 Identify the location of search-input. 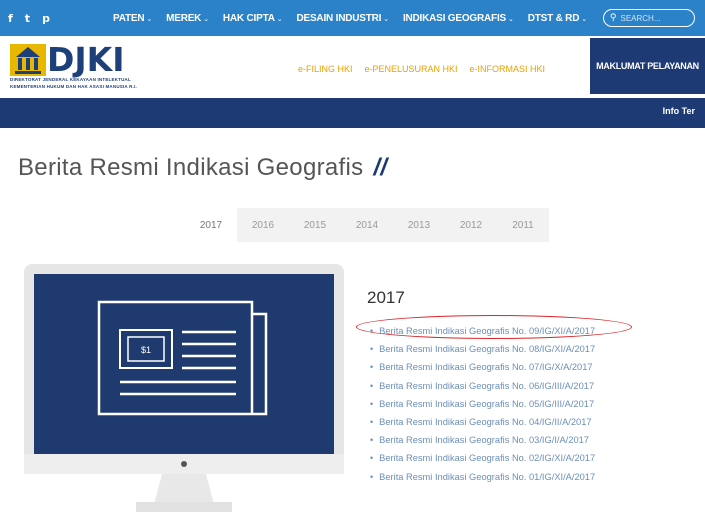
(650, 18).